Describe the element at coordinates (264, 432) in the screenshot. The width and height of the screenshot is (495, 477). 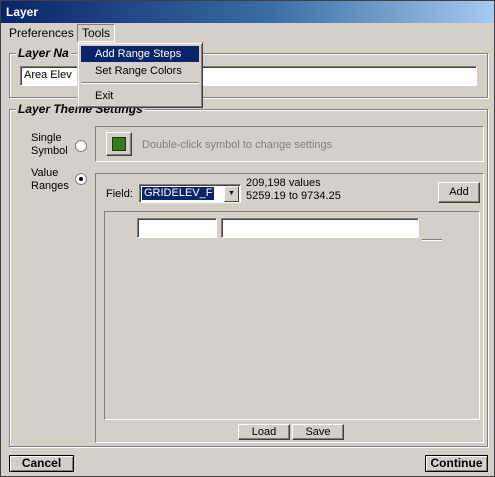
I see `load-button: Load` at that location.